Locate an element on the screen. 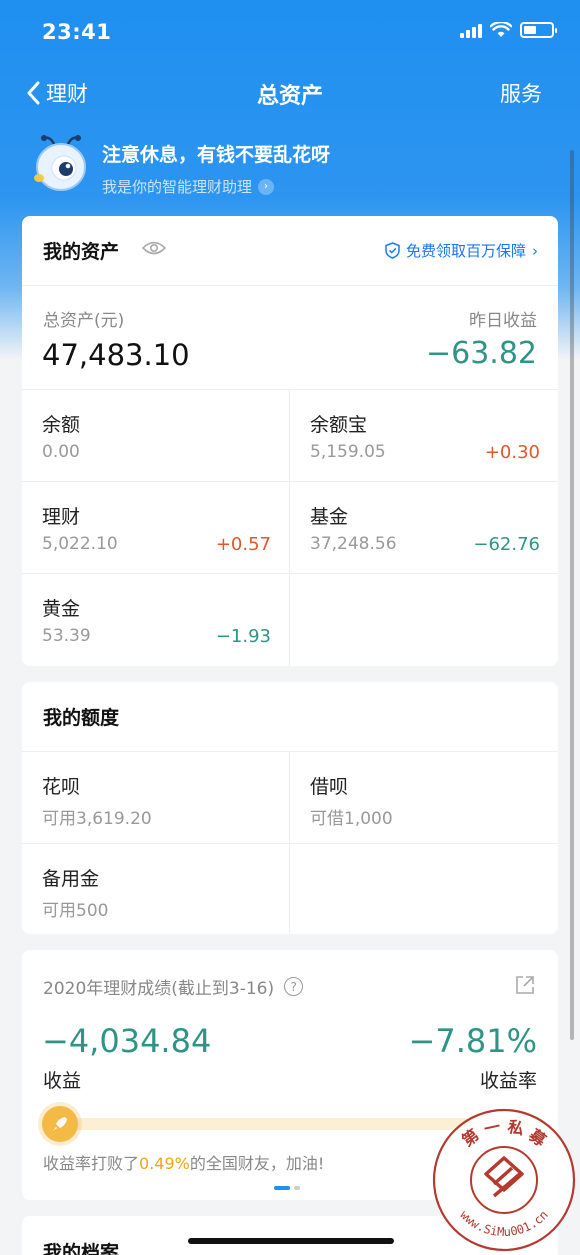 The width and height of the screenshot is (580, 1255). yesterday-income-label: 昨日收益 is located at coordinates (503, 321).